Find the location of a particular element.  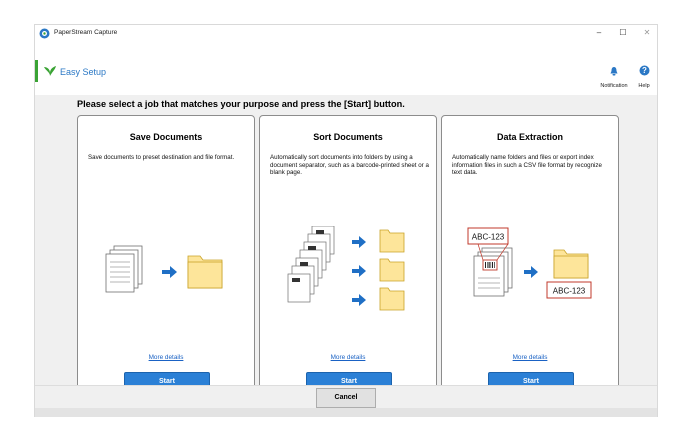

card-title: Sort Documents is located at coordinates (348, 137).